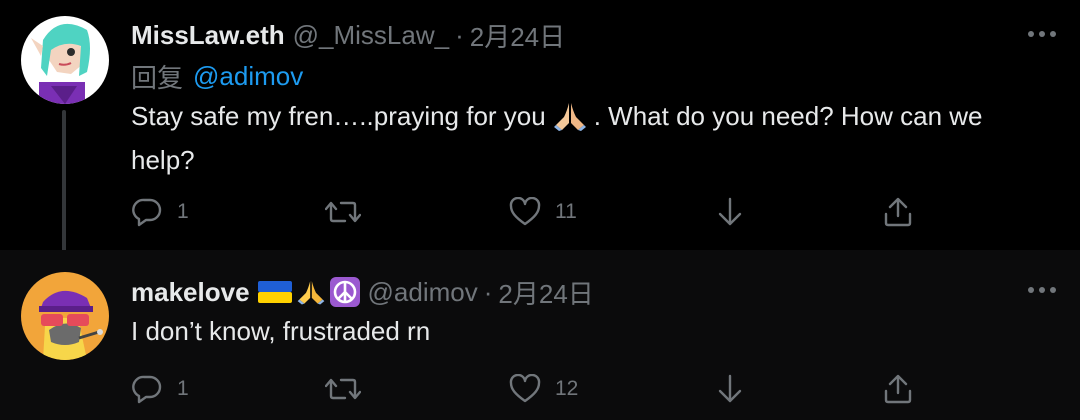  What do you see at coordinates (543, 212) in the screenshot?
I see `like-button: 11` at bounding box center [543, 212].